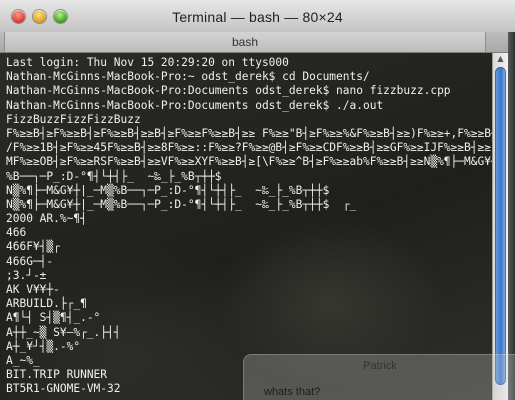  Describe the element at coordinates (16, 233) in the screenshot. I see `terminal-line: 466` at that location.